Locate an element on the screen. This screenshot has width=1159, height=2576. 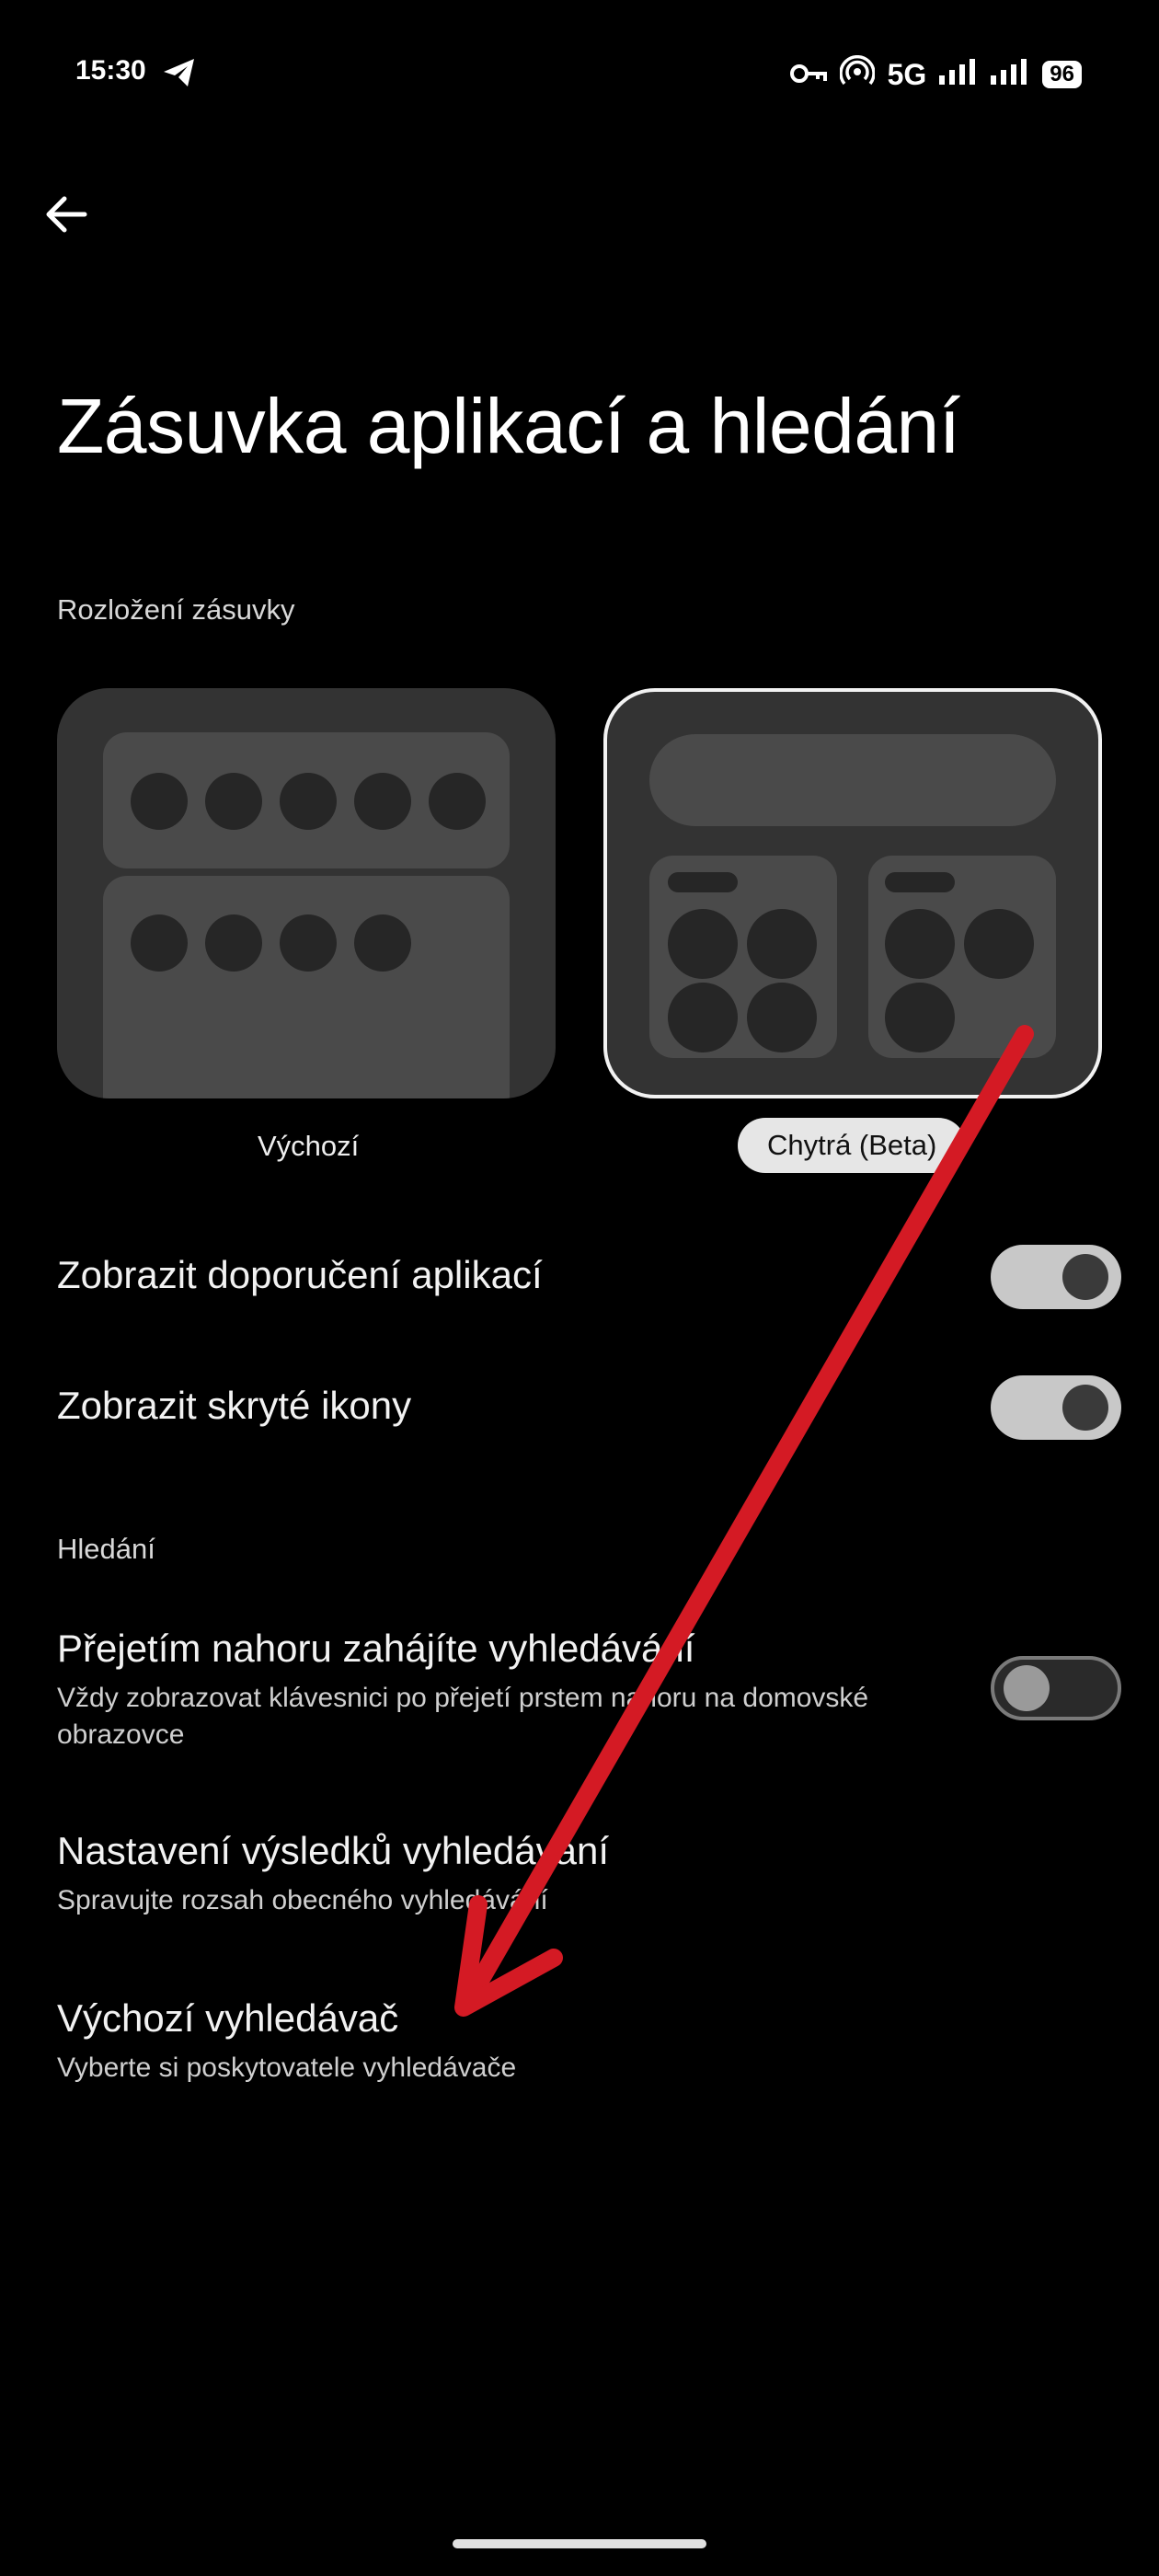
show-app-suggestions-toggle is located at coordinates (1056, 1277).